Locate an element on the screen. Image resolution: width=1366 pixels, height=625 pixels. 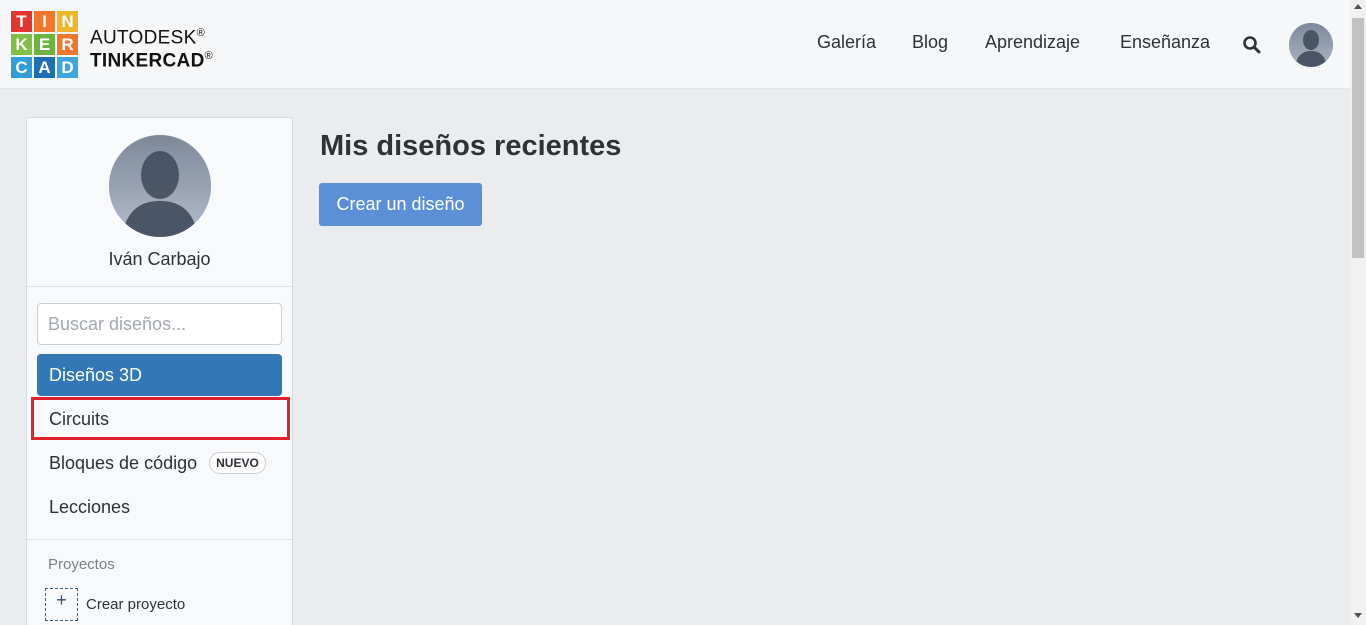
brand-wordmark: AUTODESK® TINKERCAD® is located at coordinates (151, 47).